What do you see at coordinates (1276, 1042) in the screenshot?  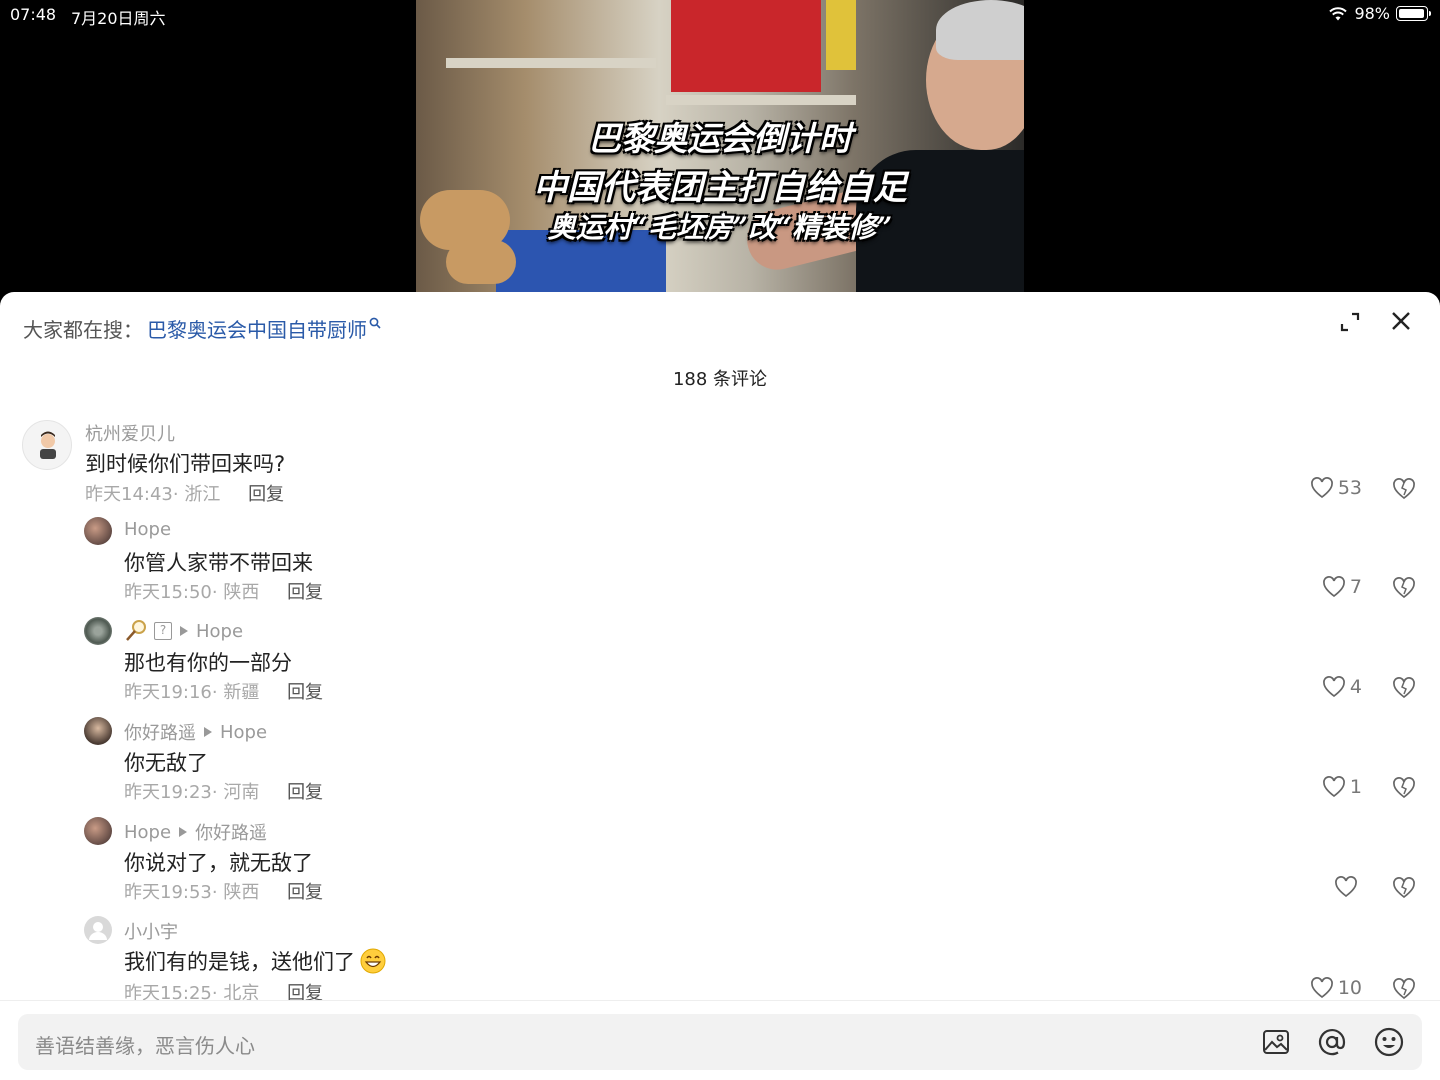 I see `image-icon` at bounding box center [1276, 1042].